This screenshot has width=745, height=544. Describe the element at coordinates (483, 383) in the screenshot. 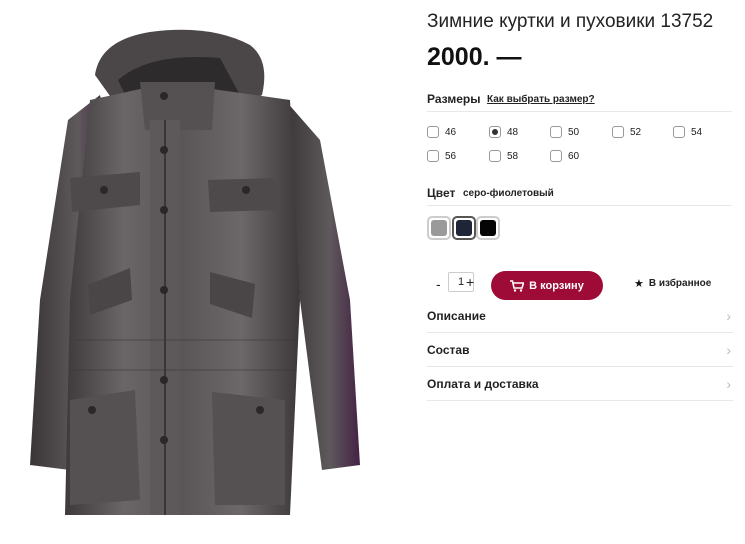

I see `accordion-label: Оплата и доставка` at that location.